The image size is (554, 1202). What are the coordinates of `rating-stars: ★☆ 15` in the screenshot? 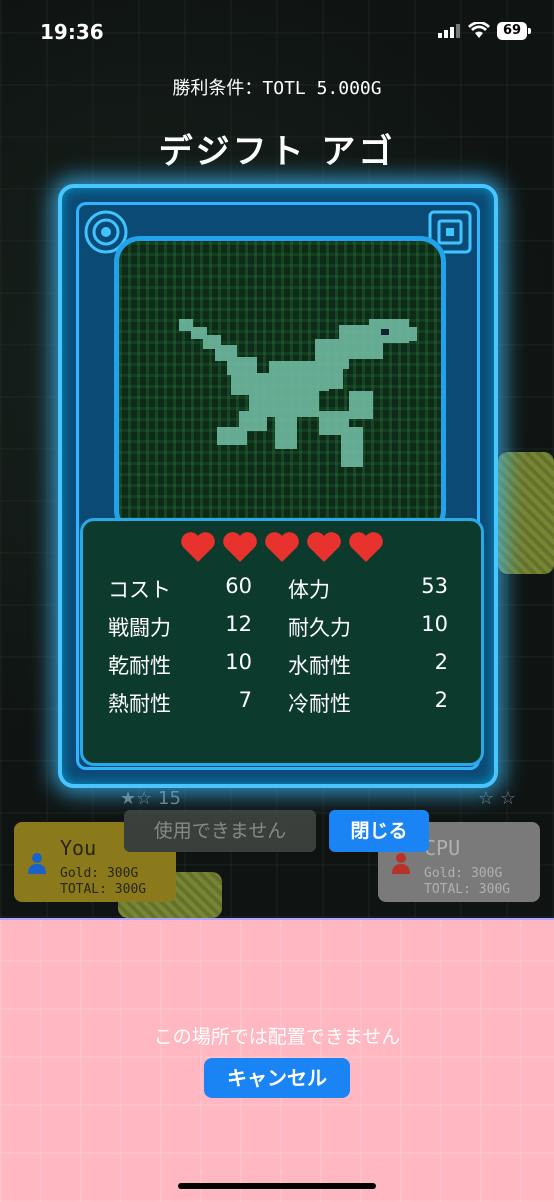 It's located at (150, 798).